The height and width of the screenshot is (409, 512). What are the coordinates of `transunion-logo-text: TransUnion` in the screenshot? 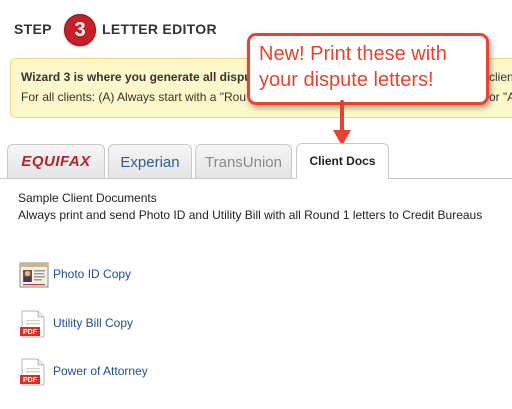 It's located at (243, 162).